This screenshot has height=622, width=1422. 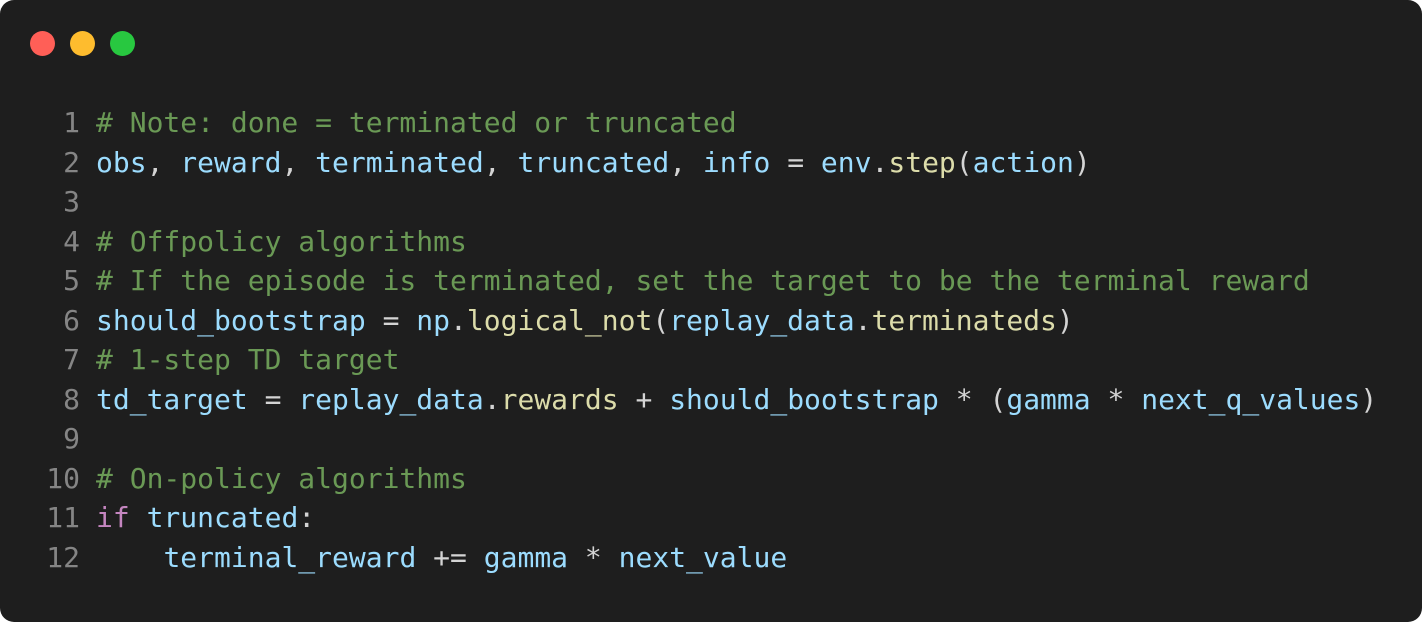 What do you see at coordinates (703, 557) in the screenshot?
I see `code-token-var: next_value` at bounding box center [703, 557].